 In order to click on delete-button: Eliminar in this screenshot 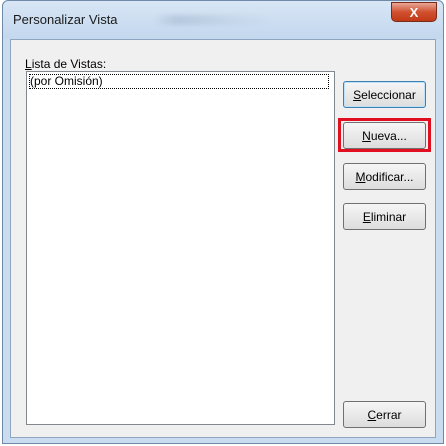, I will do `click(384, 216)`.